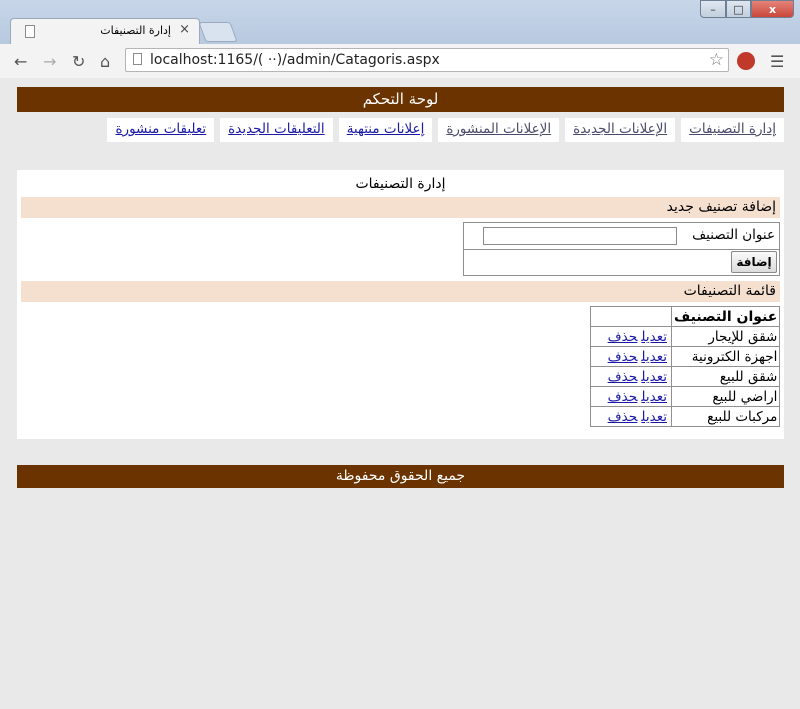 This screenshot has height=709, width=800. Describe the element at coordinates (716, 60) in the screenshot. I see `bookmark-star-icon: ☆` at that location.